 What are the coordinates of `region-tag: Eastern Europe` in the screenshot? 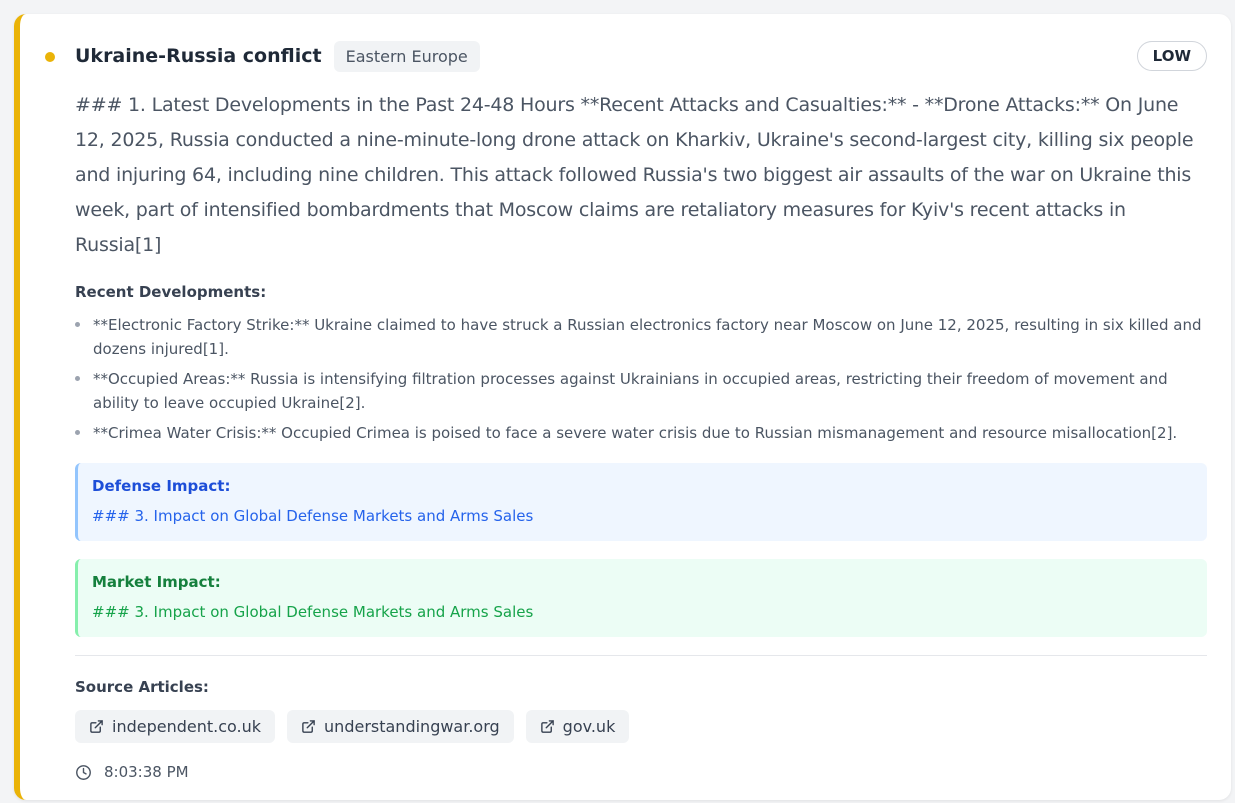 It's located at (406, 56).